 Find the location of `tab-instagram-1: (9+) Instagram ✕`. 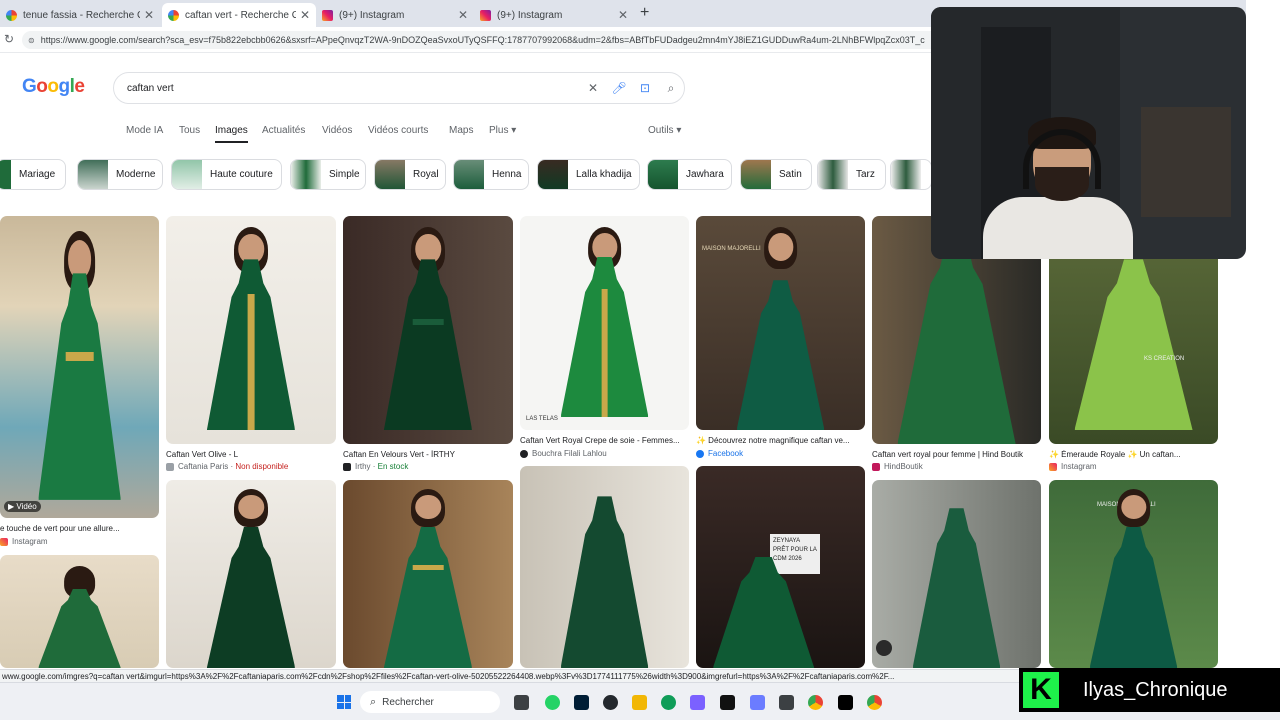

tab-instagram-1: (9+) Instagram ✕ is located at coordinates (395, 15).